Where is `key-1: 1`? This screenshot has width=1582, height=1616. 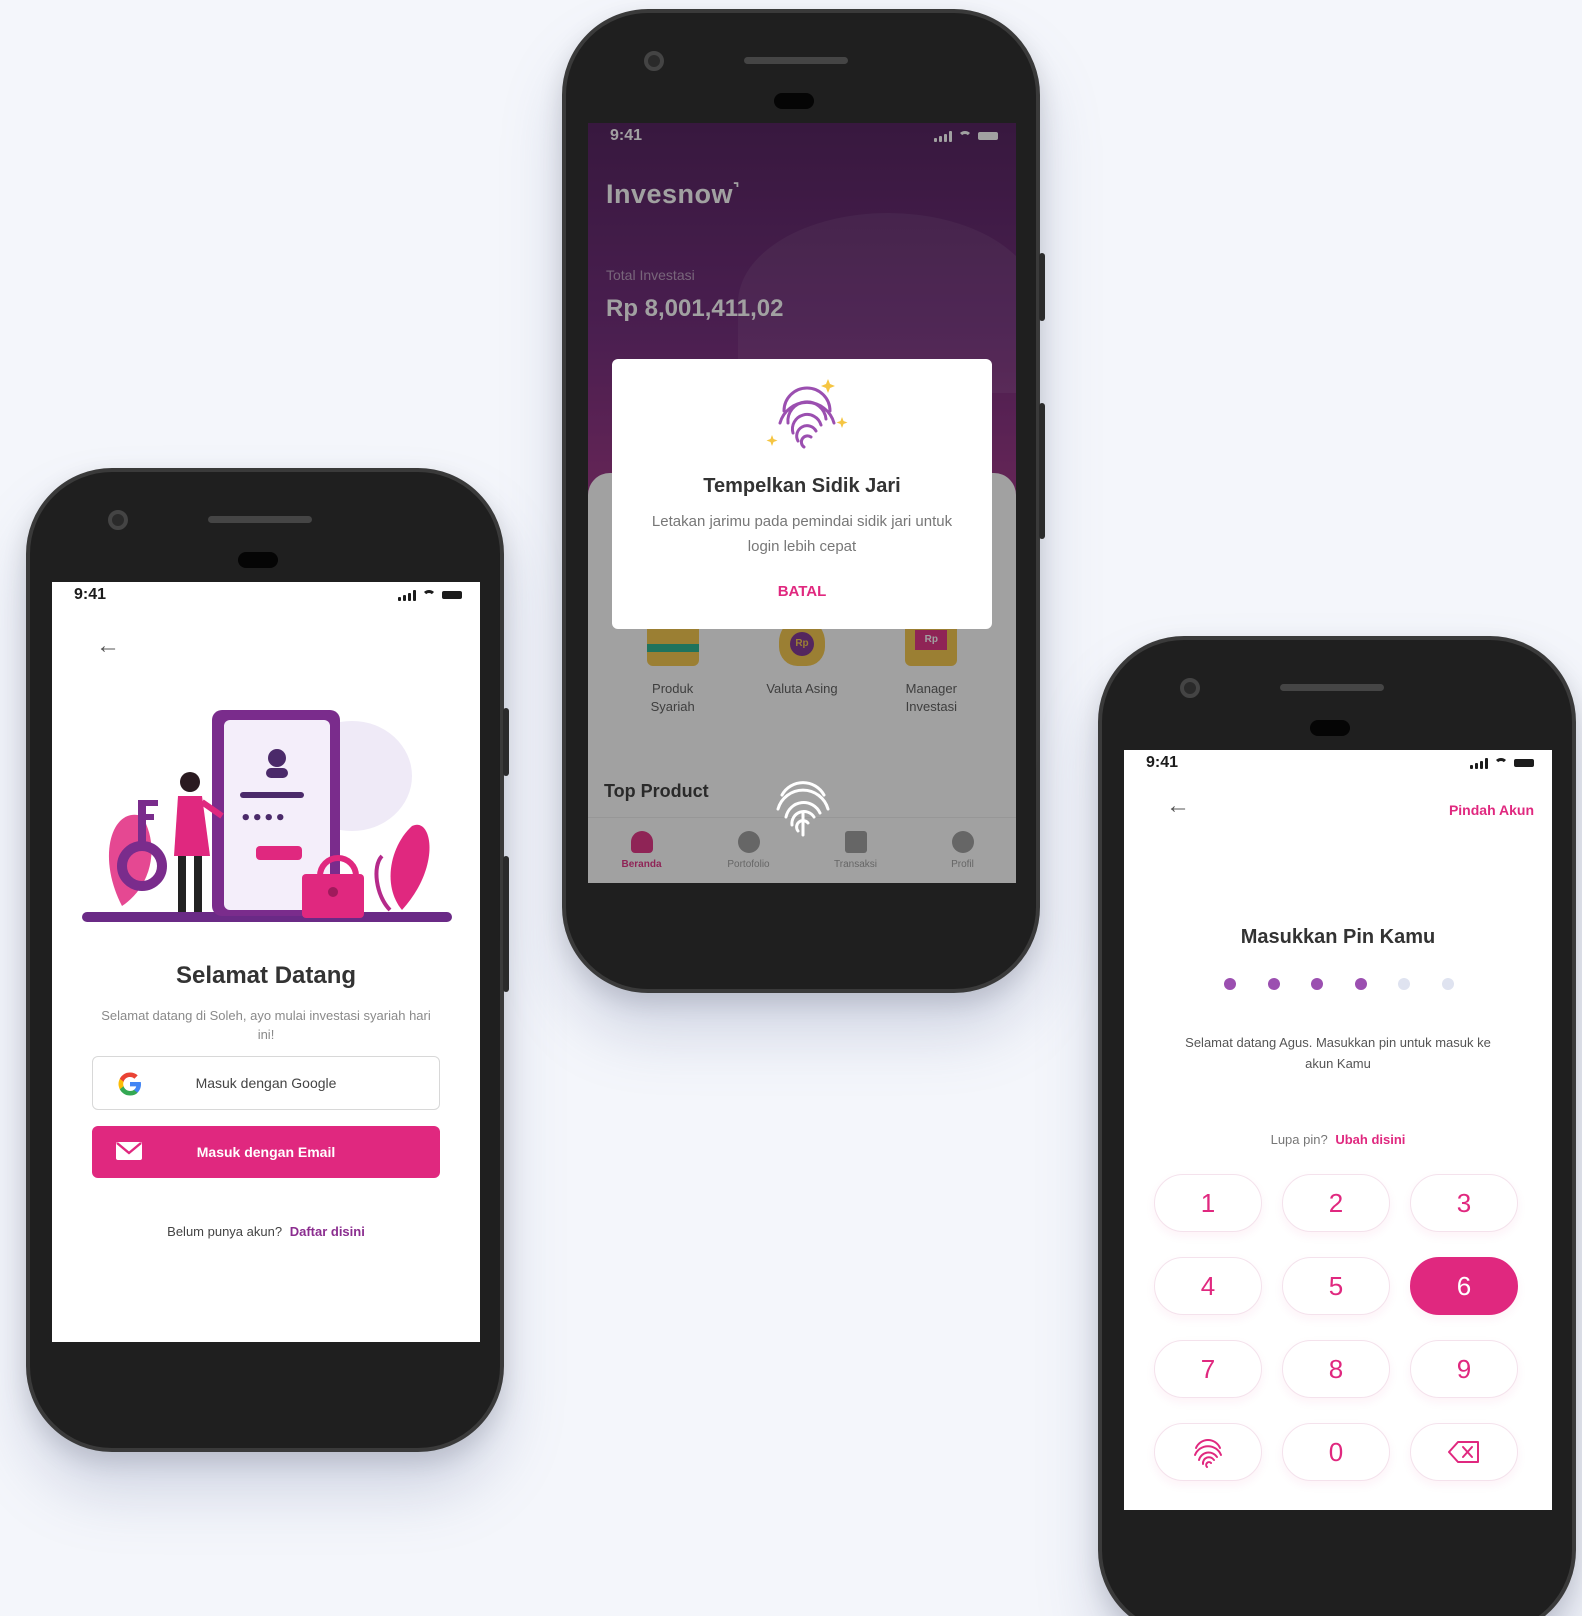
key-1: 1 is located at coordinates (1208, 1203).